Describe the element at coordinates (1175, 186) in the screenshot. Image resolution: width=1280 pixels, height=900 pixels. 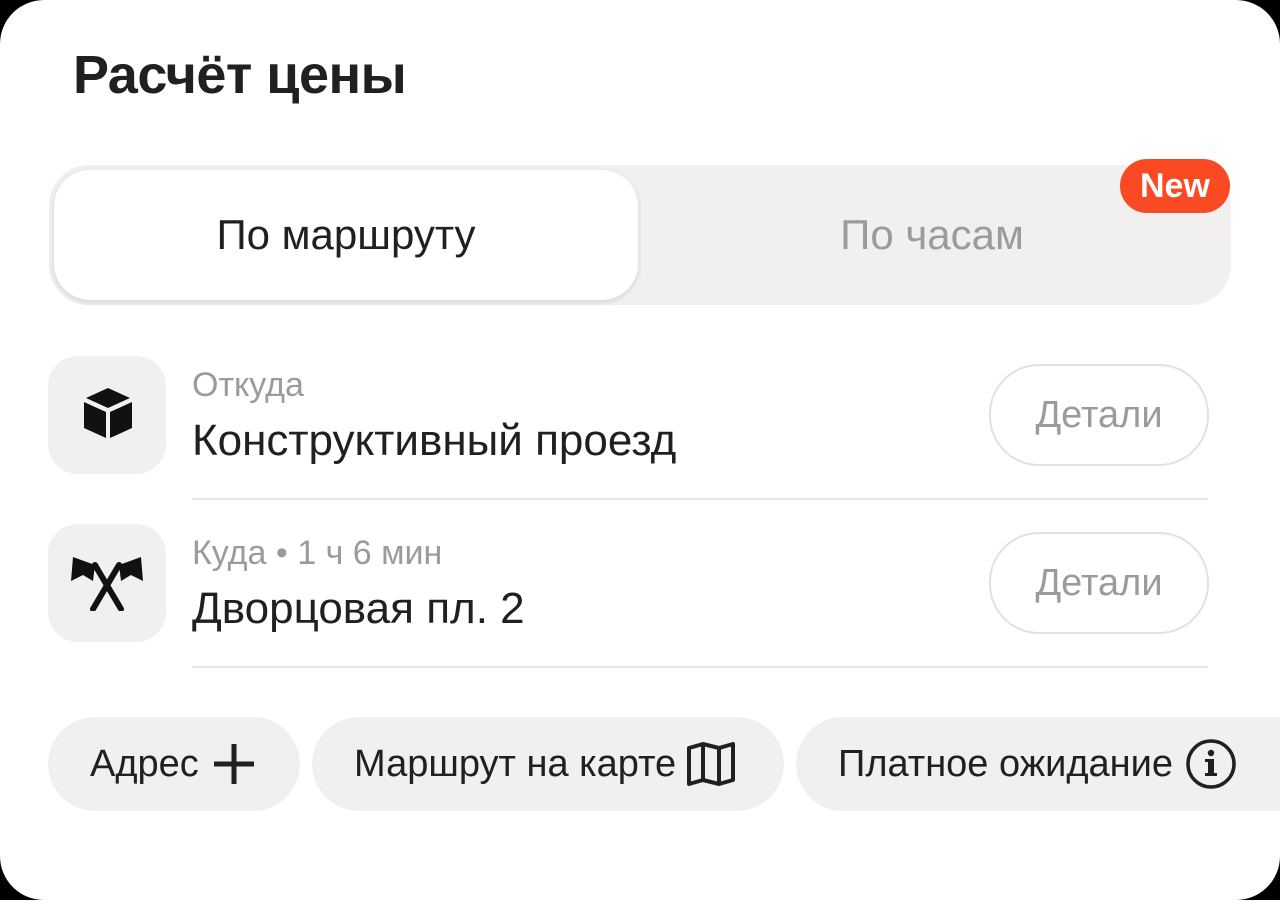
I see `new-badge: New` at that location.